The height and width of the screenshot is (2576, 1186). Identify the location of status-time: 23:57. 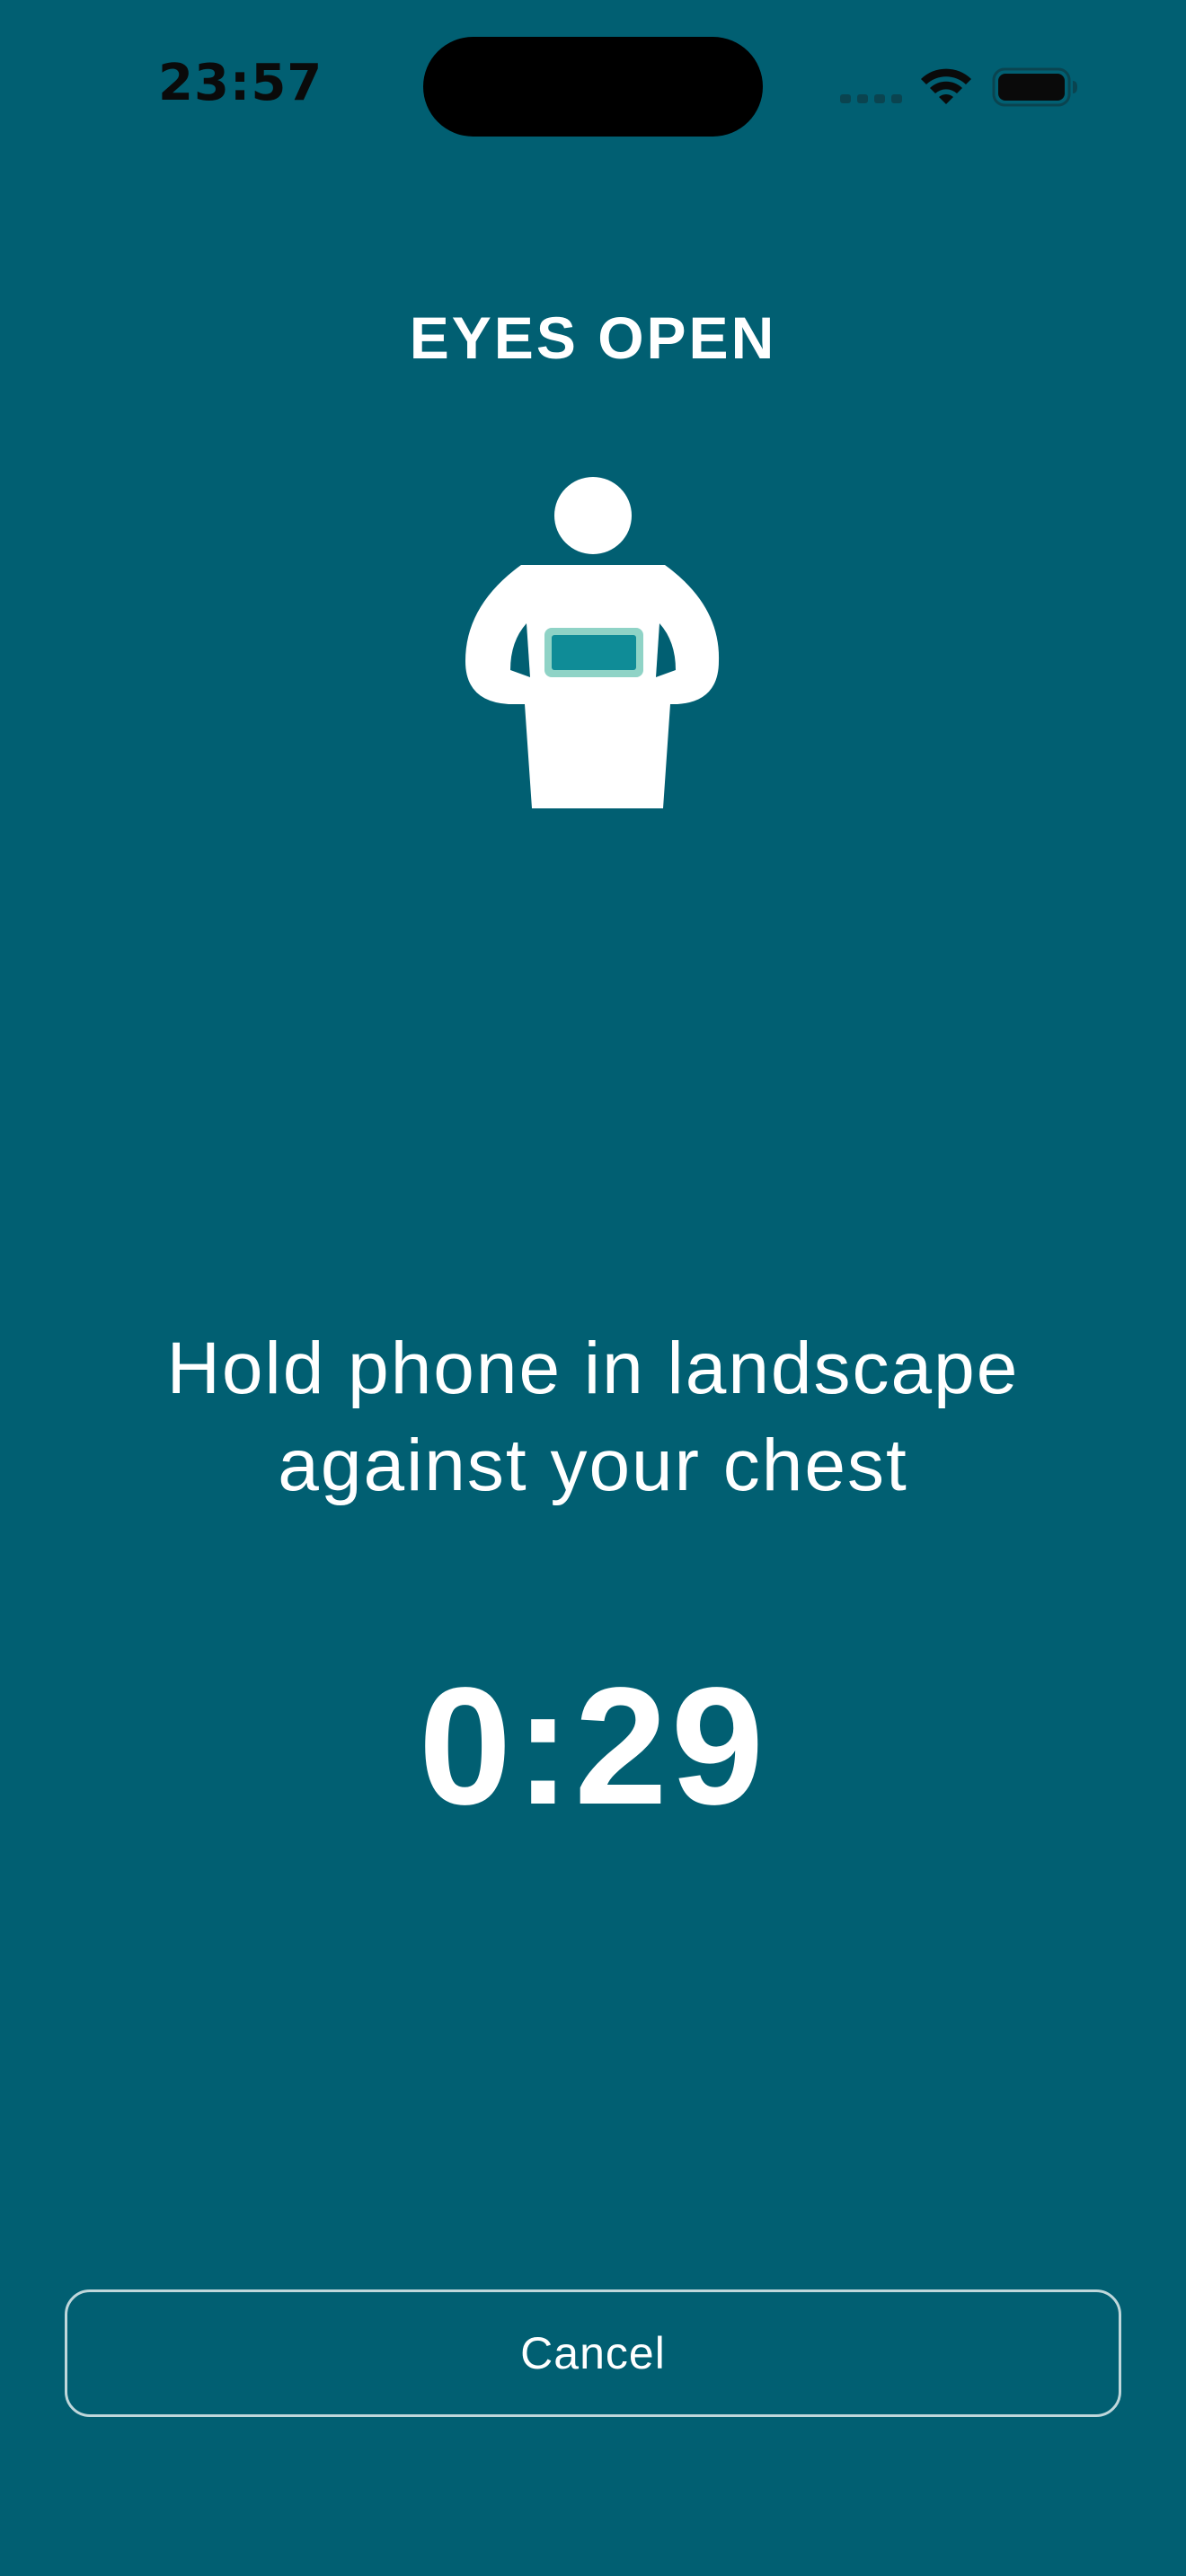
(240, 83).